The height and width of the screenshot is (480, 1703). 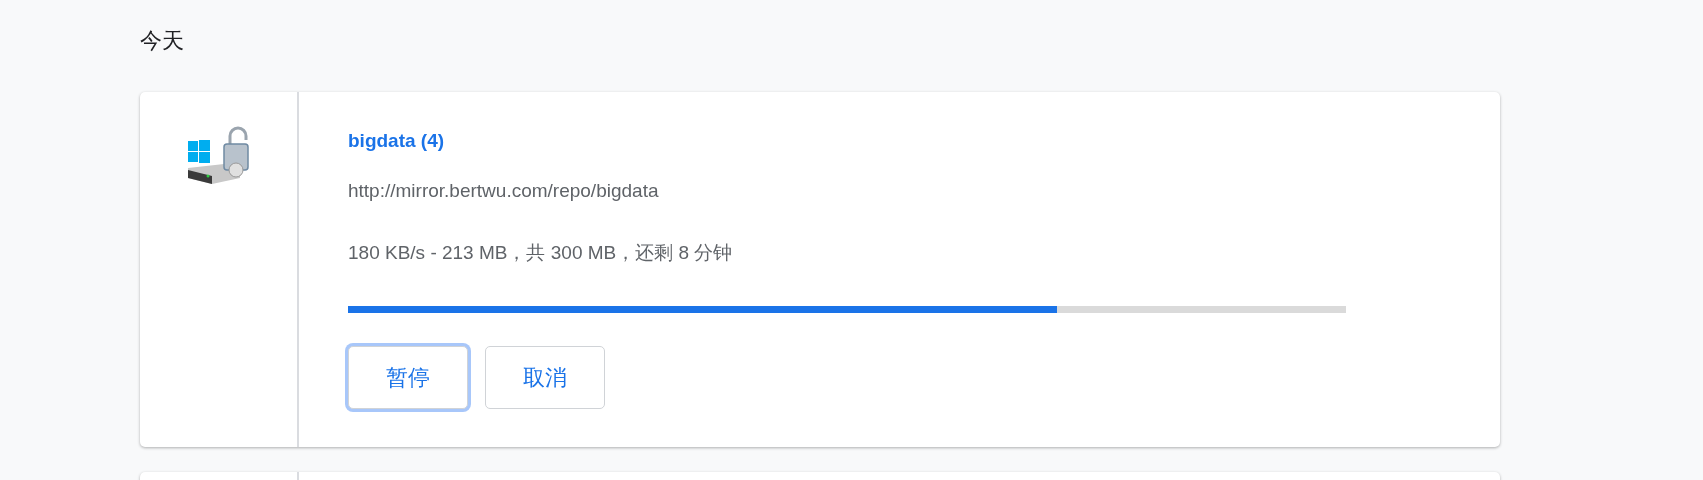 What do you see at coordinates (396, 141) in the screenshot?
I see `file-name-link: bigdata (4)` at bounding box center [396, 141].